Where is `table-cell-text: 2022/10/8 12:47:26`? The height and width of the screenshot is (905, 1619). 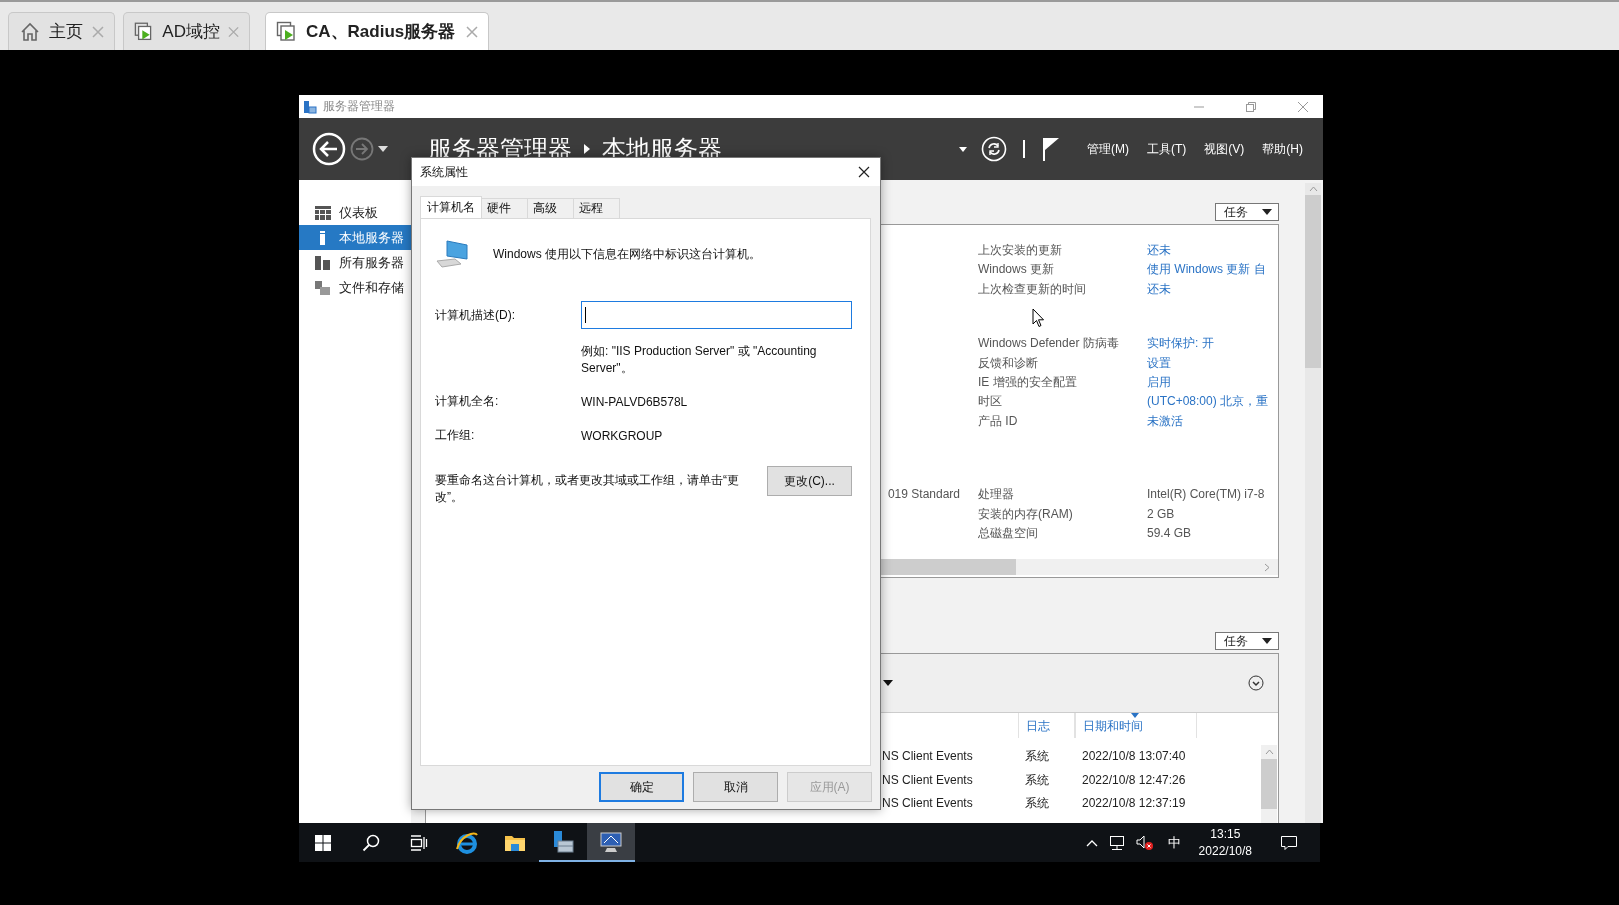
table-cell-text: 2022/10/8 12:47:26 is located at coordinates (1134, 780).